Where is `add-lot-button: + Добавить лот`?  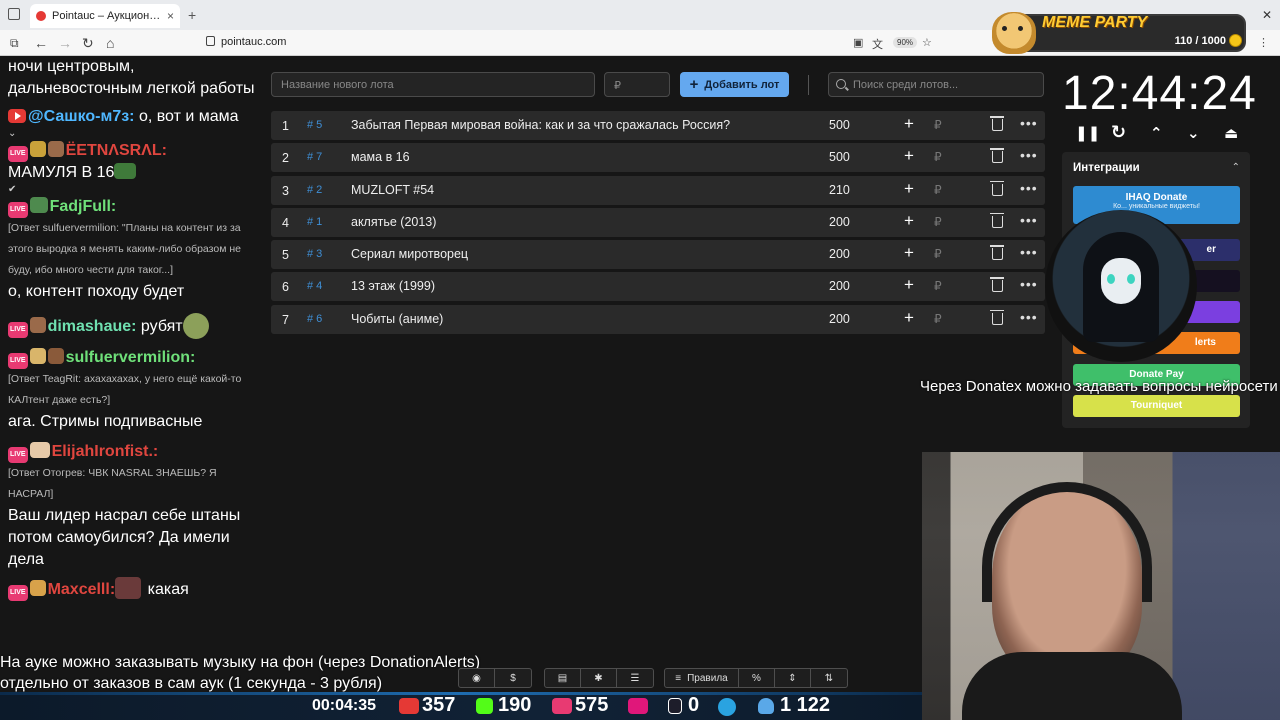
add-lot-button: + Добавить лот is located at coordinates (734, 84).